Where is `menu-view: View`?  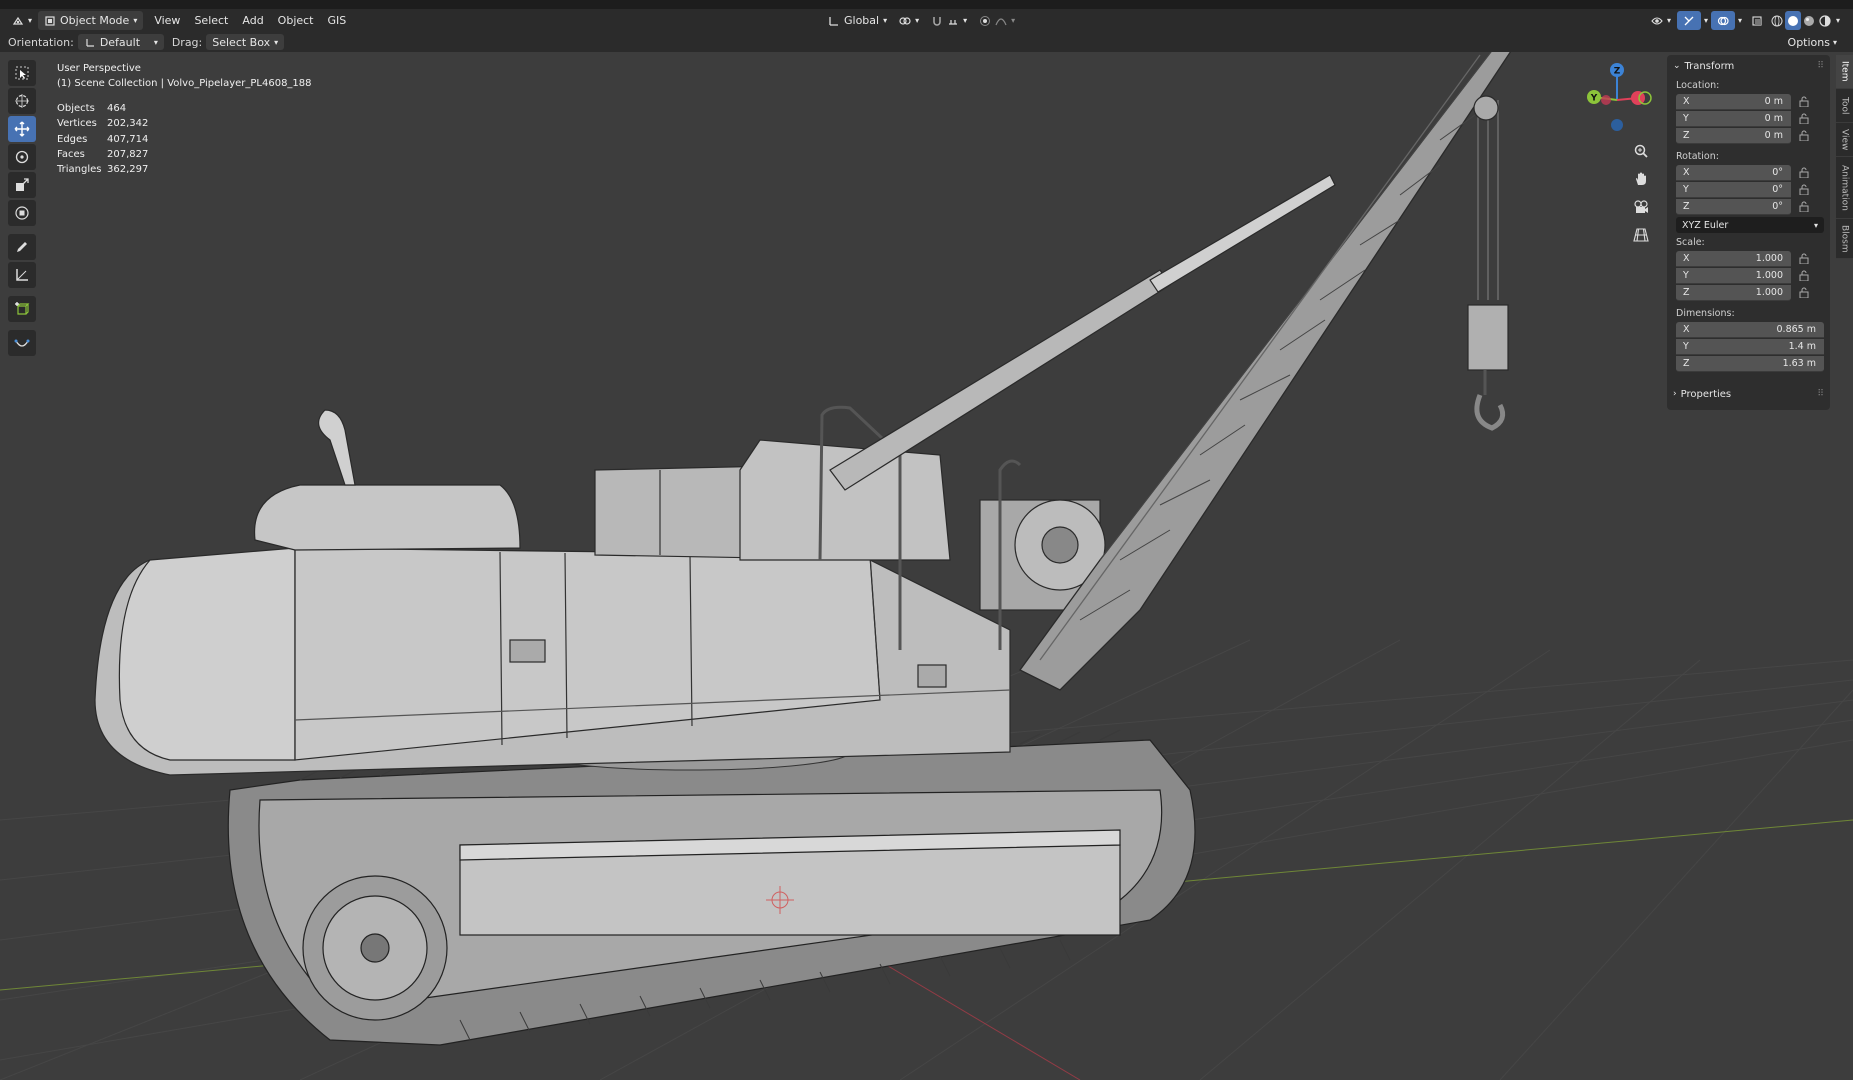 menu-view: View is located at coordinates (167, 20).